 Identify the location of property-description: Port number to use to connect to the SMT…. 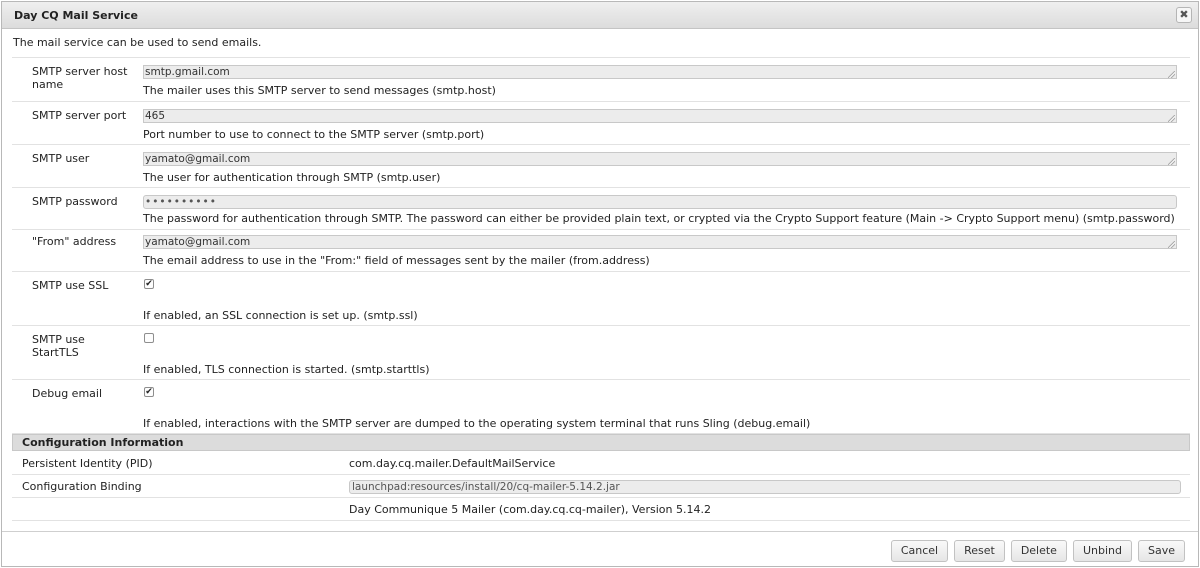
(314, 134).